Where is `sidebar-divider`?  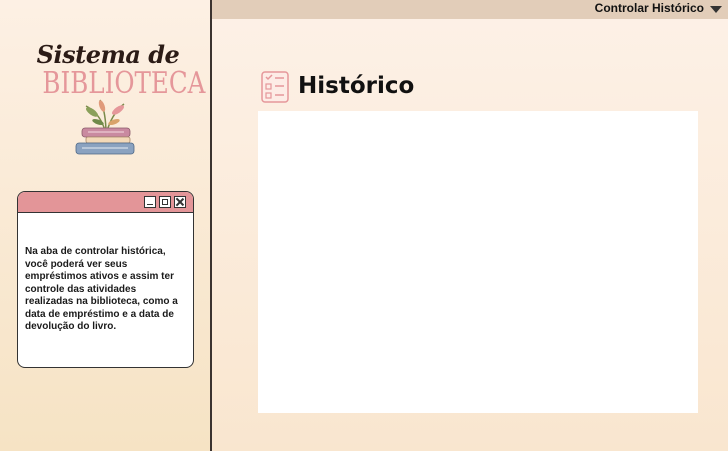
sidebar-divider is located at coordinates (211, 225).